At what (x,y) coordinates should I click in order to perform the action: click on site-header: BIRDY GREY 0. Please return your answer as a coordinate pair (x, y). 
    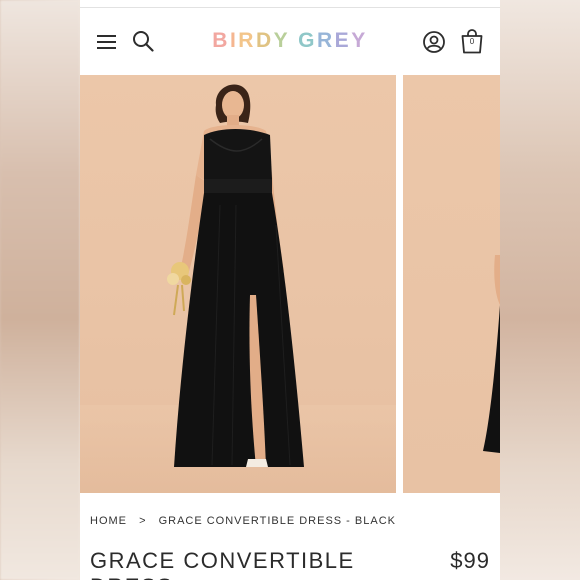
    Looking at the image, I should click on (290, 41).